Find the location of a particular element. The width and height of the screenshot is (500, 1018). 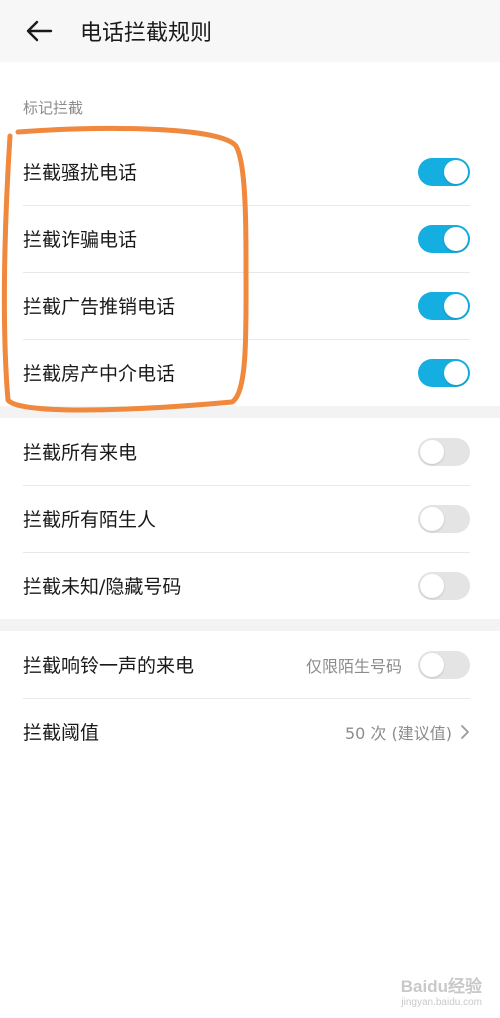

row-label: 拦截未知/隐藏号码 is located at coordinates (102, 587).